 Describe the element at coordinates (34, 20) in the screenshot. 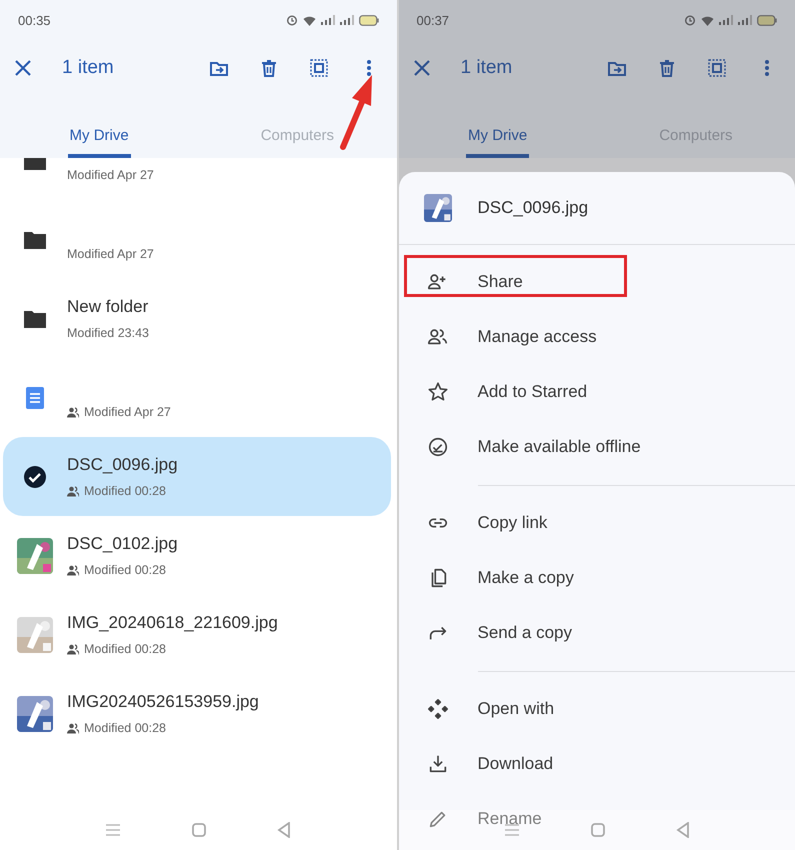

I see `status-time: 00:35` at that location.